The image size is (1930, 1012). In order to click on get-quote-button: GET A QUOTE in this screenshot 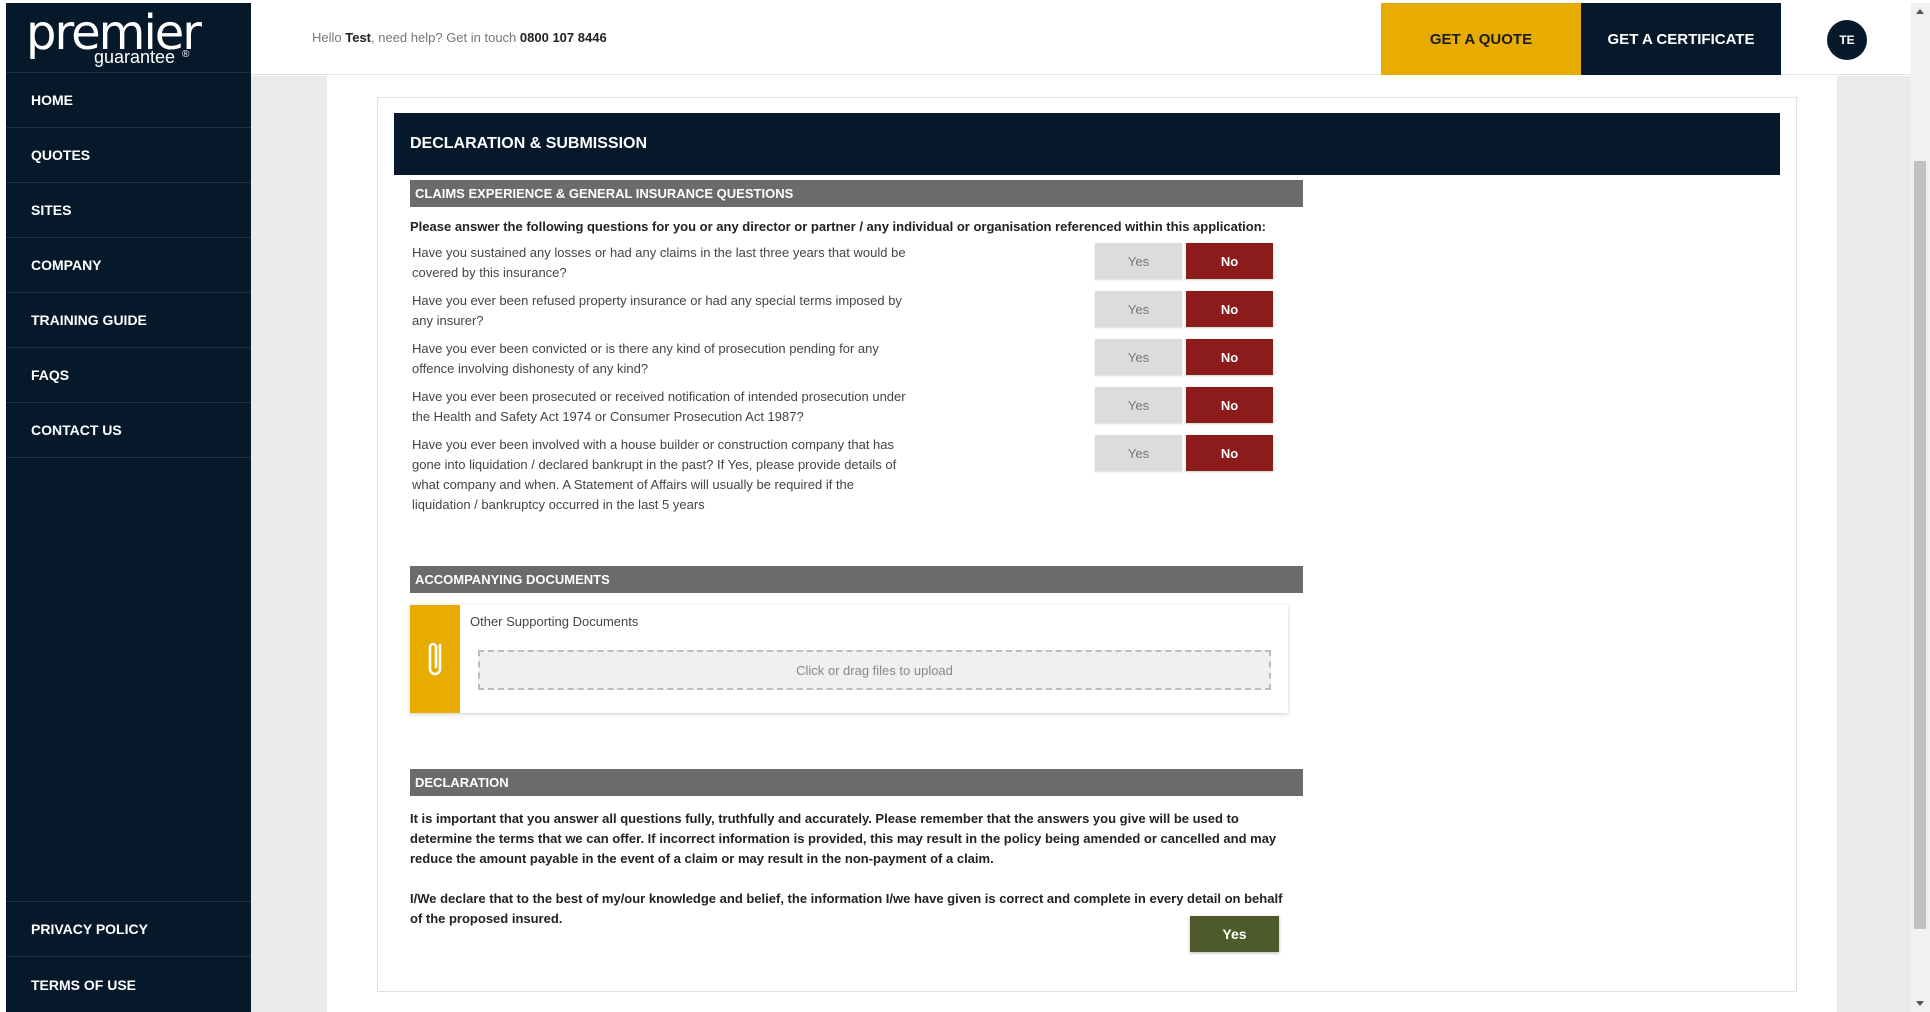, I will do `click(1481, 39)`.